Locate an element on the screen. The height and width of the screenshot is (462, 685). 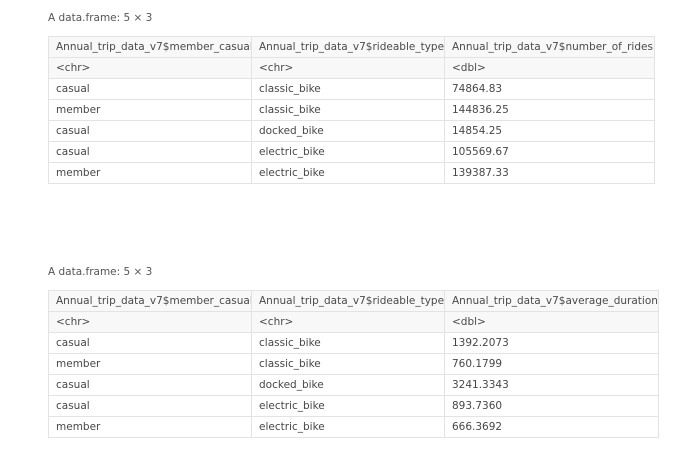
table-row: casual classic_bike 1392.2073 is located at coordinates (353, 343).